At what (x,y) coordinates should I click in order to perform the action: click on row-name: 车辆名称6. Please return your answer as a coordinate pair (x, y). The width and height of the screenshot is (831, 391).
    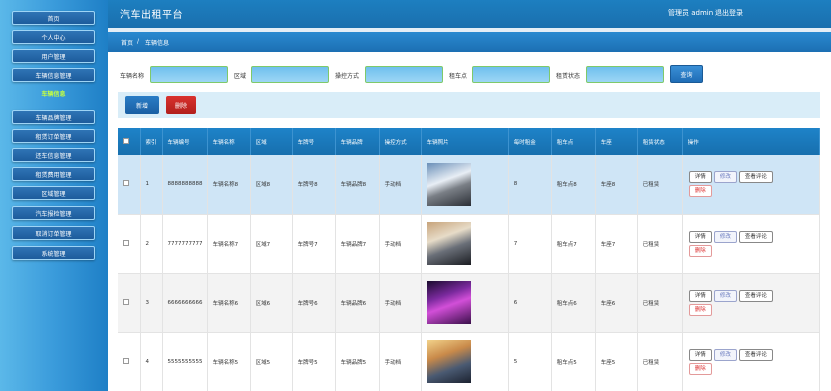
    Looking at the image, I should click on (229, 303).